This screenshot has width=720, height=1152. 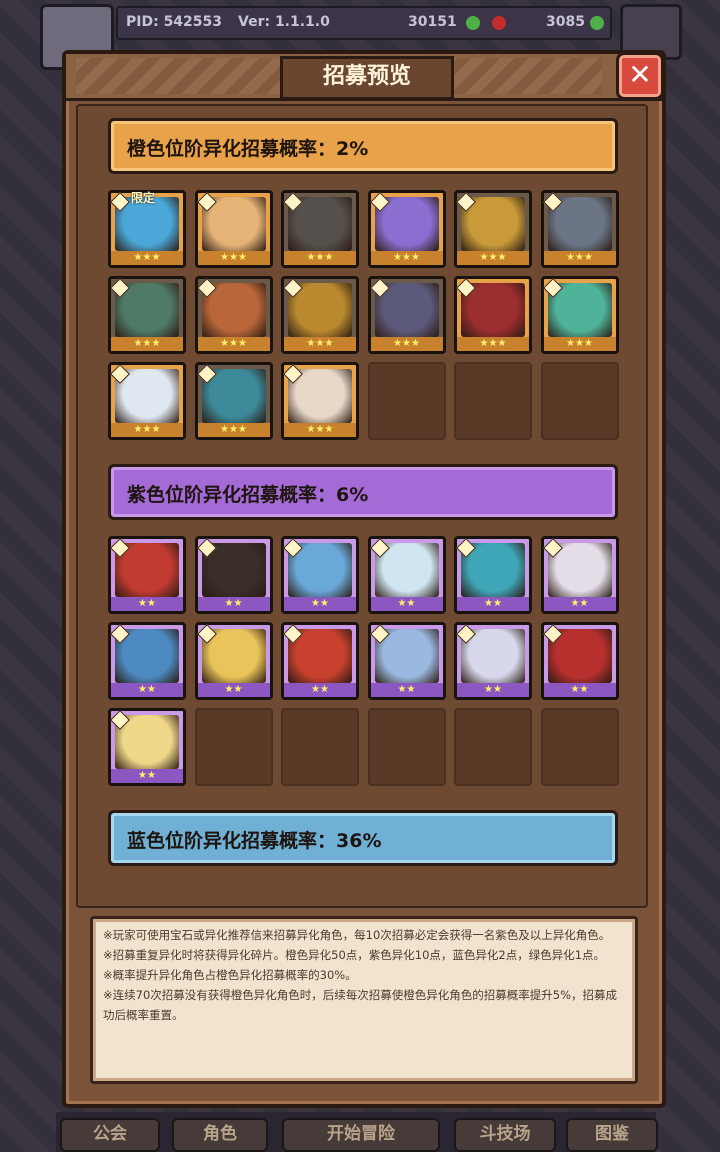 I want to click on currency2-value: 3085, so click(x=565, y=22).